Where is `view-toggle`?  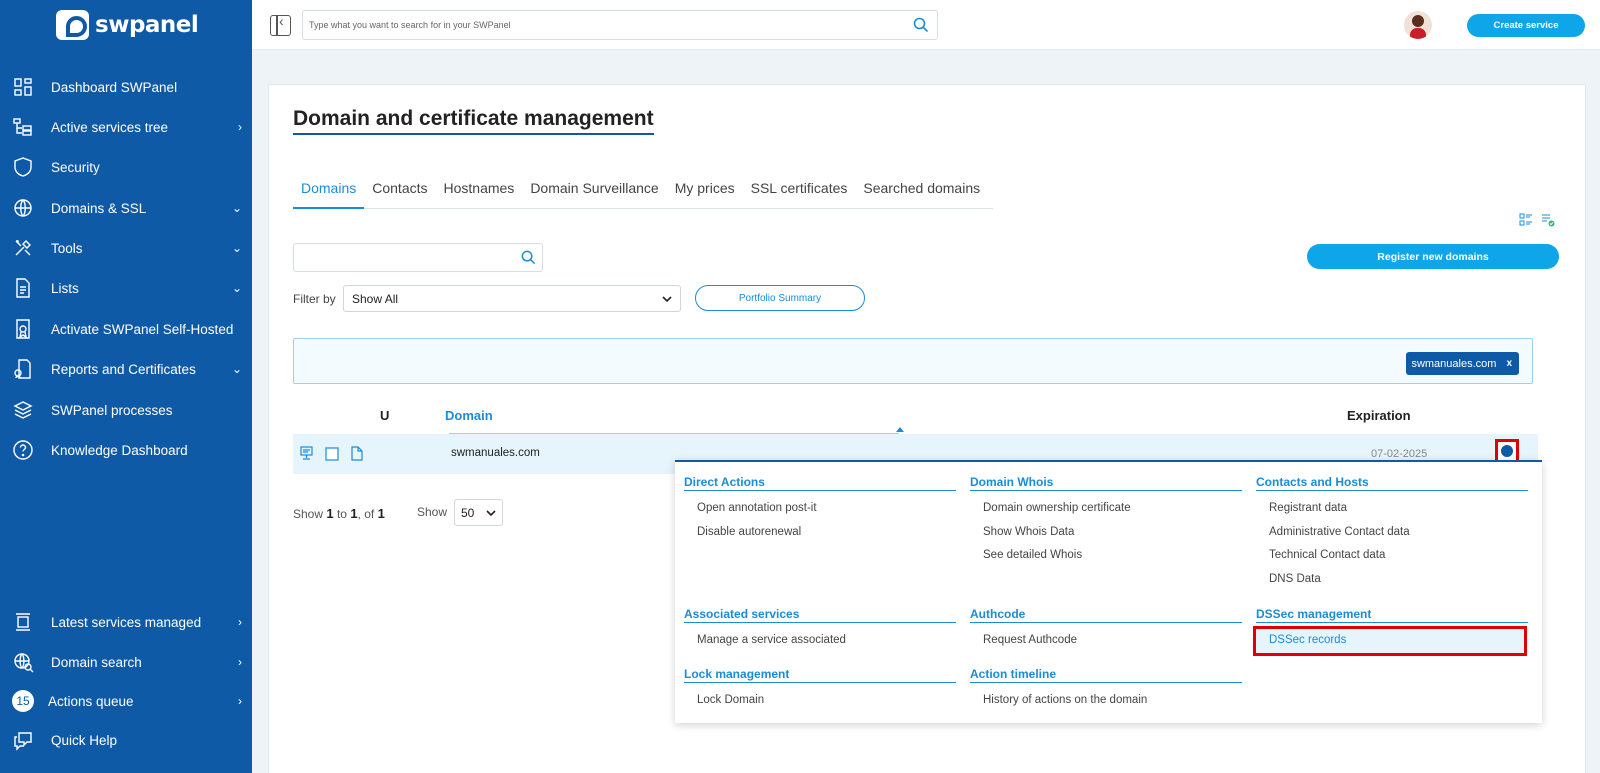 view-toggle is located at coordinates (1537, 221).